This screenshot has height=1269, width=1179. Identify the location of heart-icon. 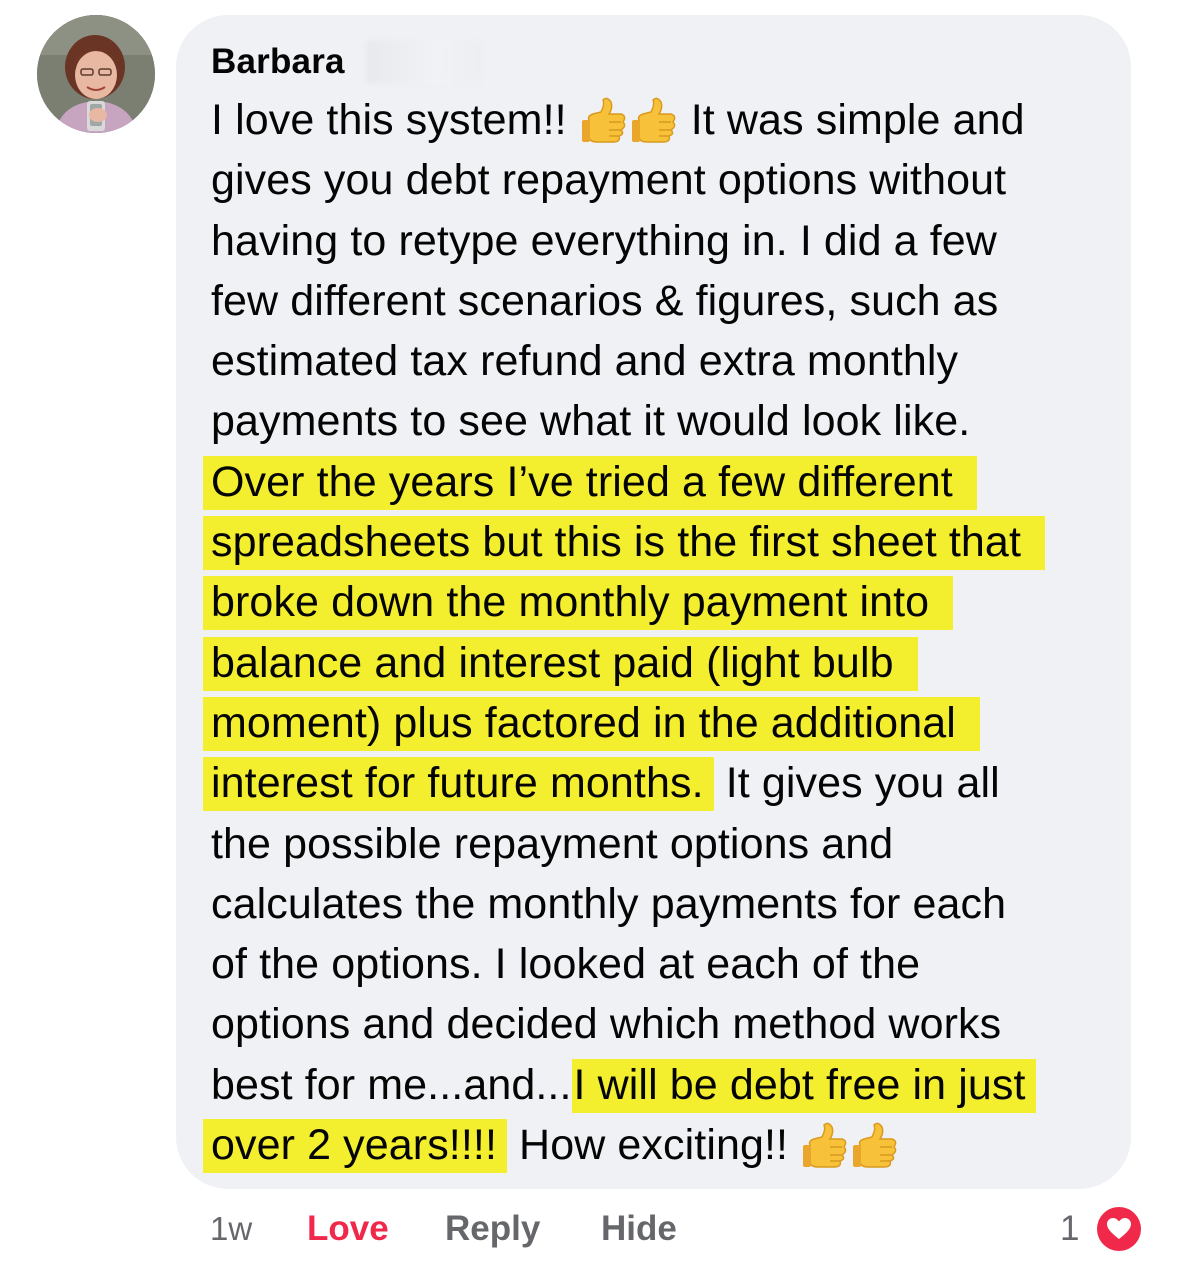
(1119, 1229).